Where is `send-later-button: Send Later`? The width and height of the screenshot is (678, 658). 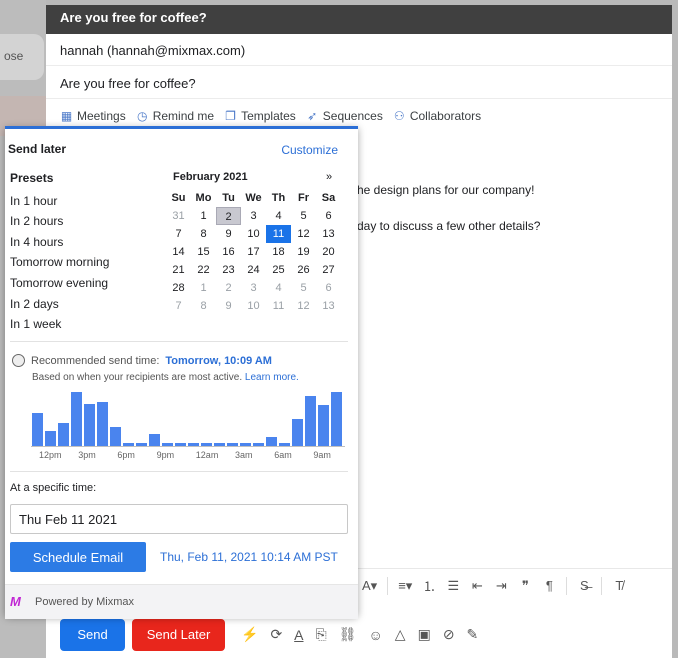
send-later-button: Send Later is located at coordinates (178, 634).